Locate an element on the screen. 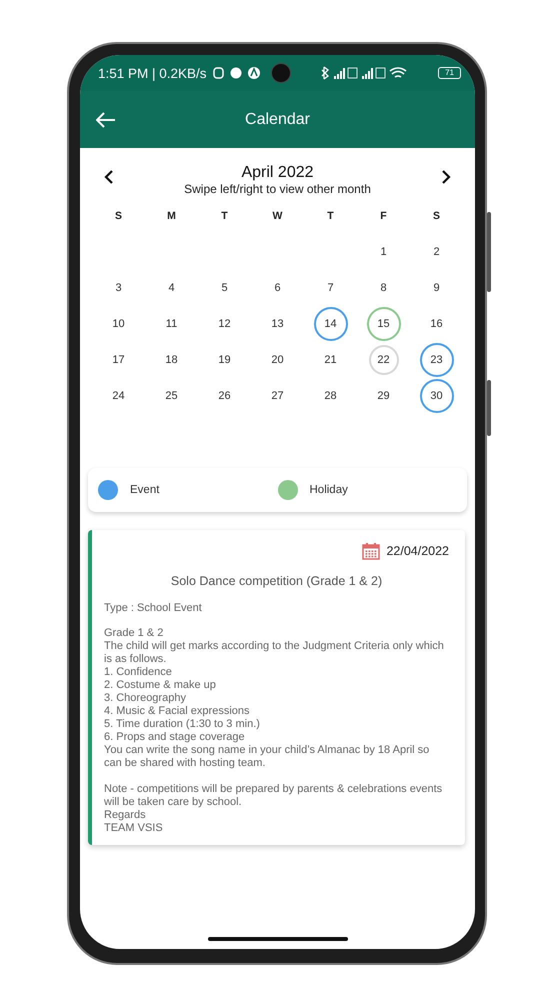 This screenshot has height=1000, width=553. calendar-day: 18 is located at coordinates (171, 360).